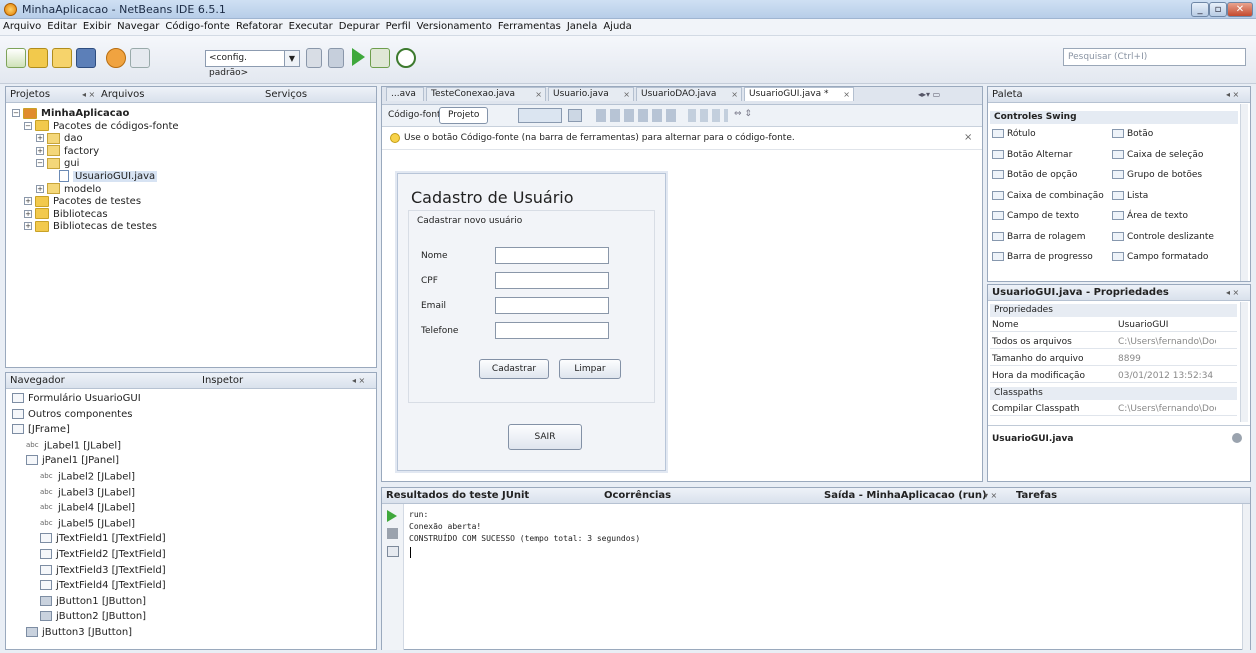 This screenshot has height=653, width=1256. I want to click on resize-icons, so click(708, 115).